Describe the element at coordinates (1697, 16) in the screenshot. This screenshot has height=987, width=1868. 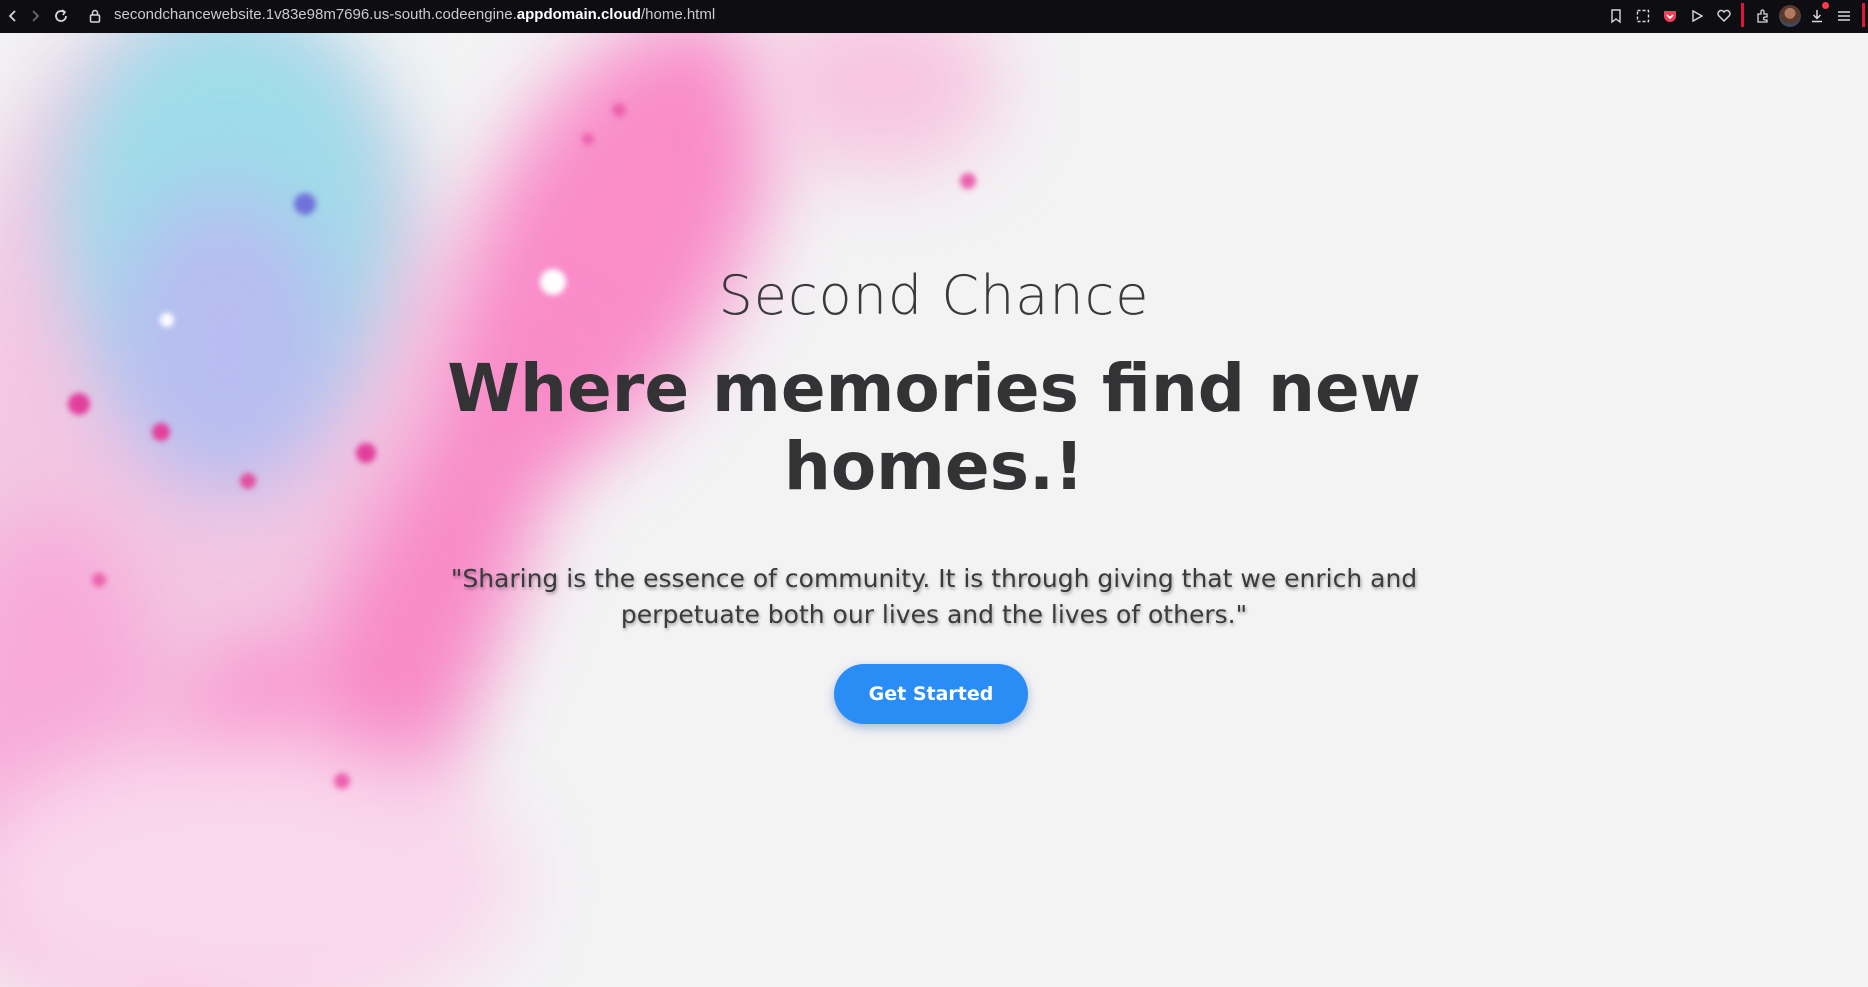
I see `play-icon` at that location.